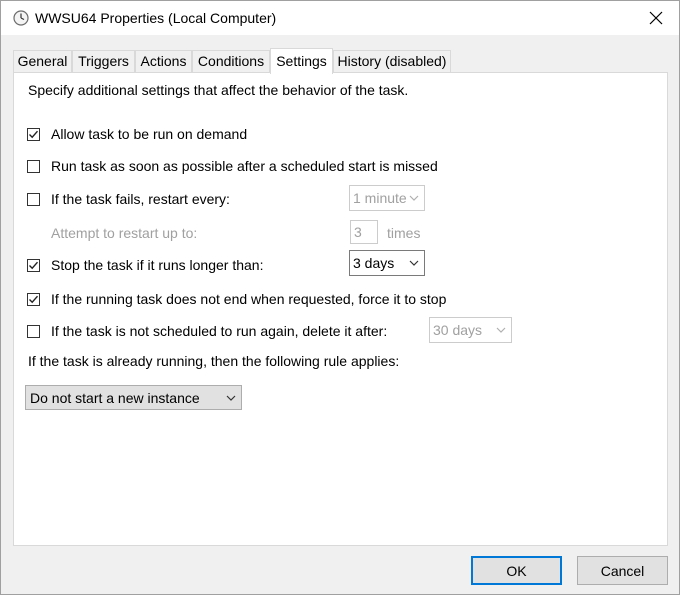  Describe the element at coordinates (157, 265) in the screenshot. I see `stop-longer-label: Stop the task if it runs longer than:` at that location.